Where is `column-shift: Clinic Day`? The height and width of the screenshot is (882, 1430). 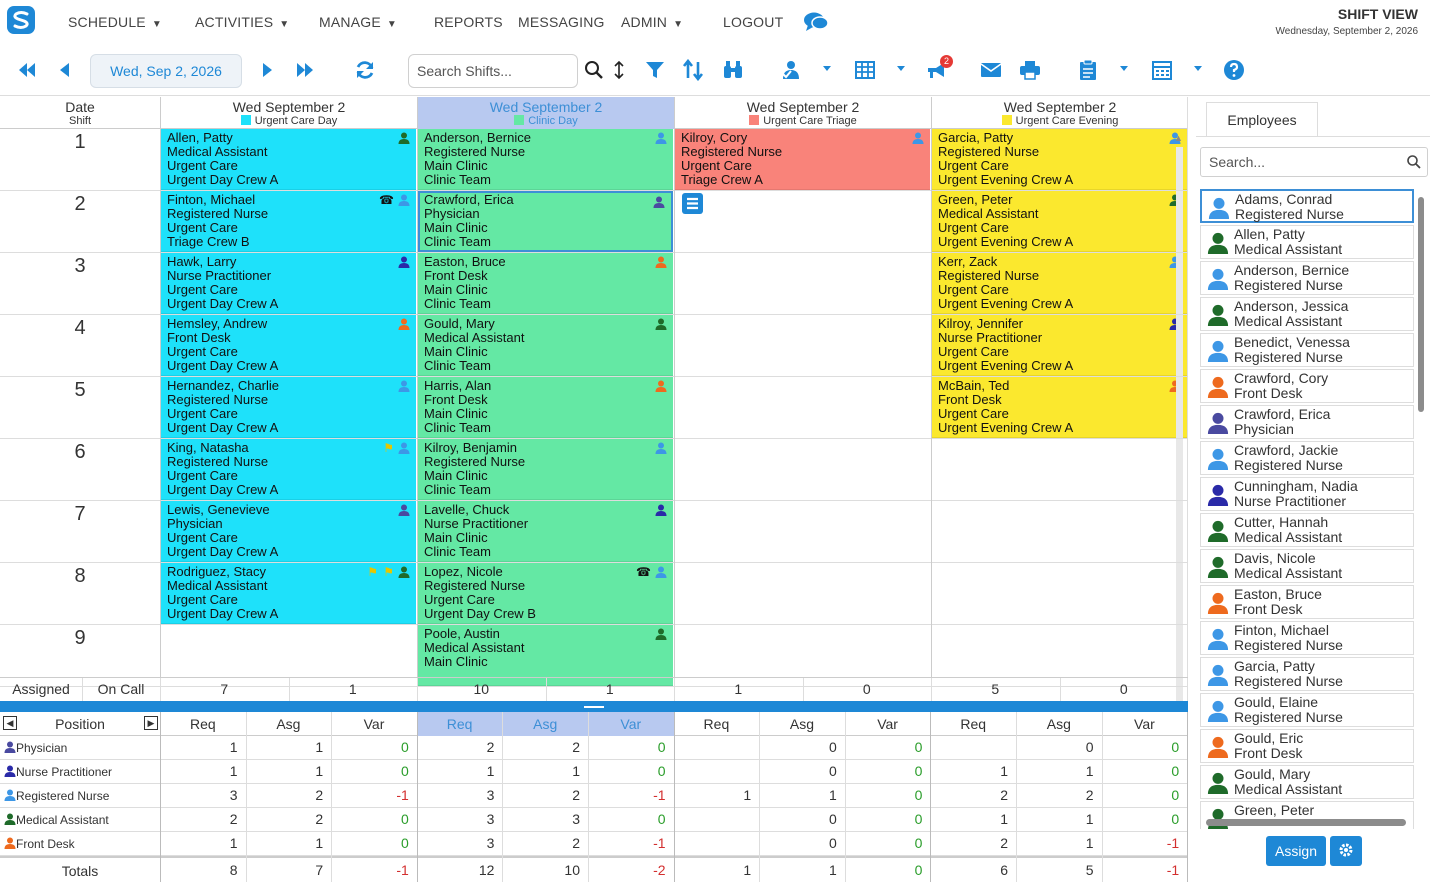
column-shift: Clinic Day is located at coordinates (546, 121).